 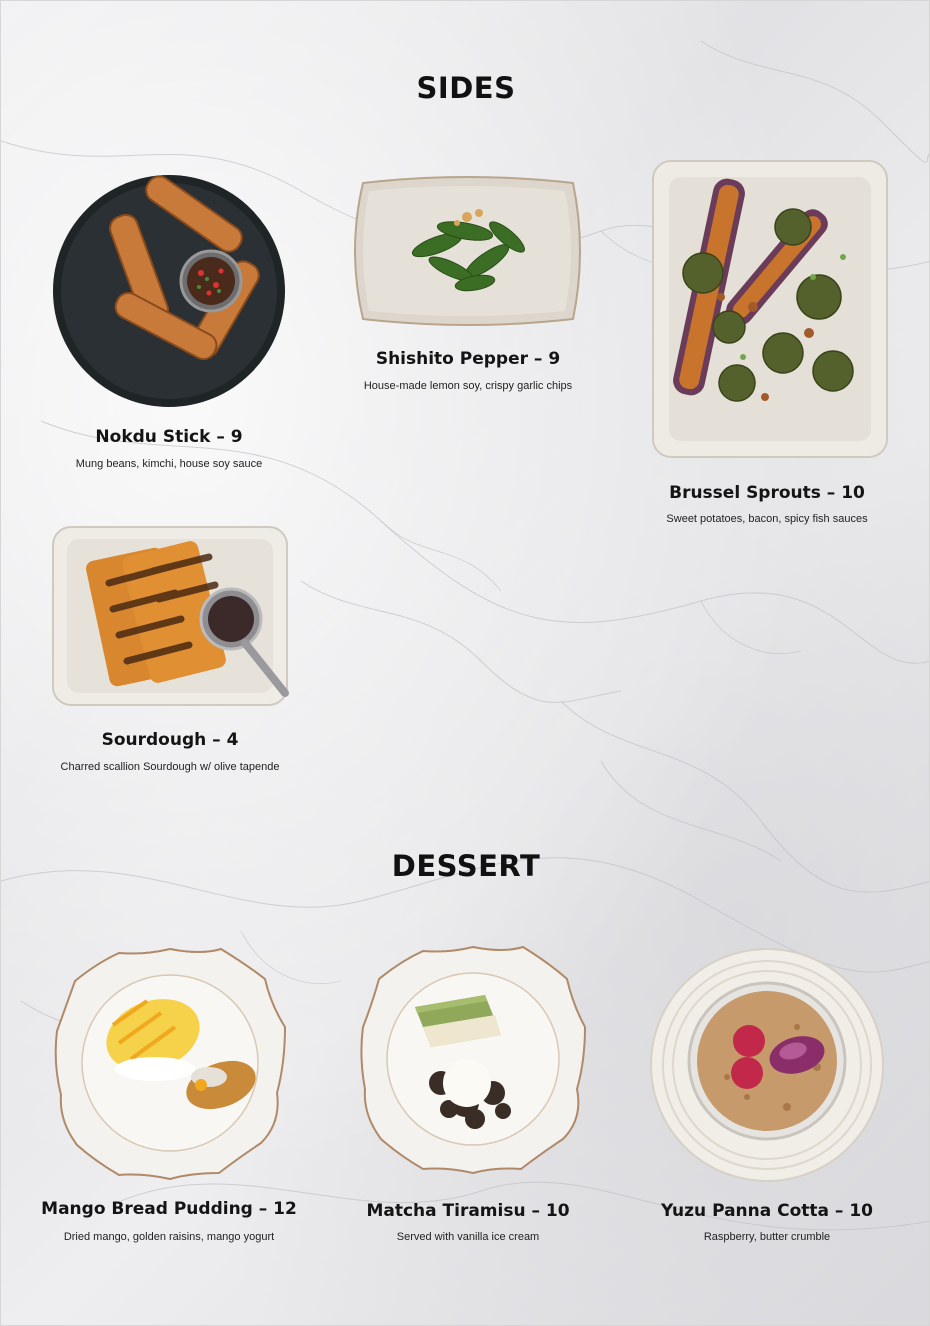 I want to click on matcha-tiramisu-name: Matcha Tiramisu – 10, so click(x=468, y=1211).